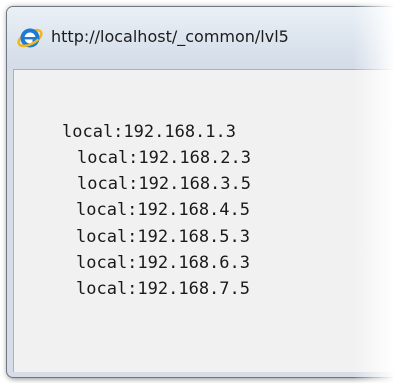 This screenshot has width=393, height=383. What do you see at coordinates (163, 289) in the screenshot?
I see `ip-line: local:192.168.7.5` at bounding box center [163, 289].